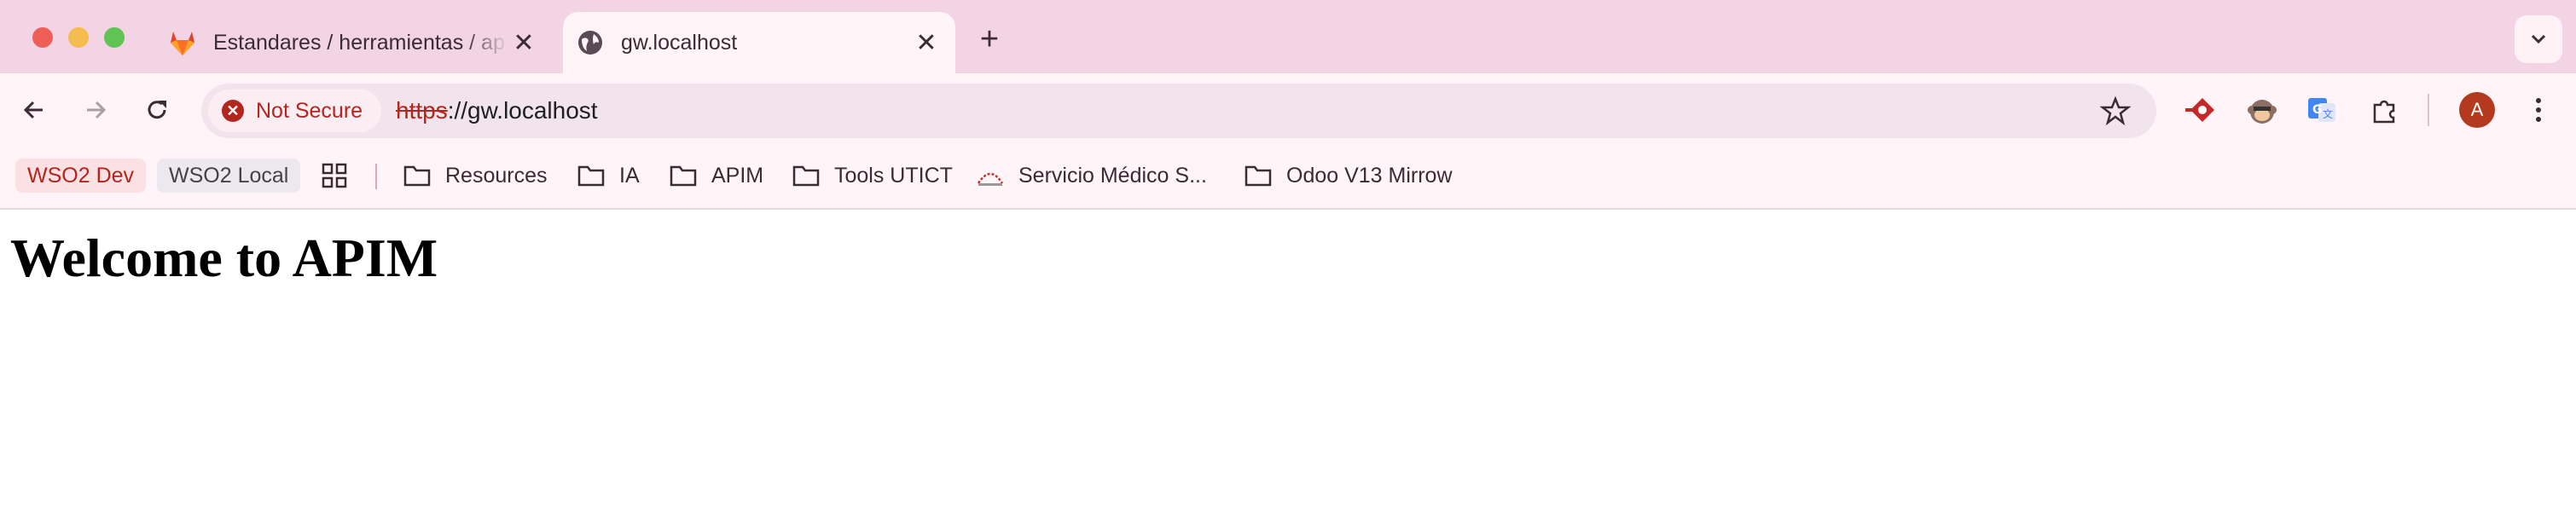 This screenshot has height=508, width=2576. I want to click on bookmark-wso2-local: WSO2 Local, so click(229, 176).